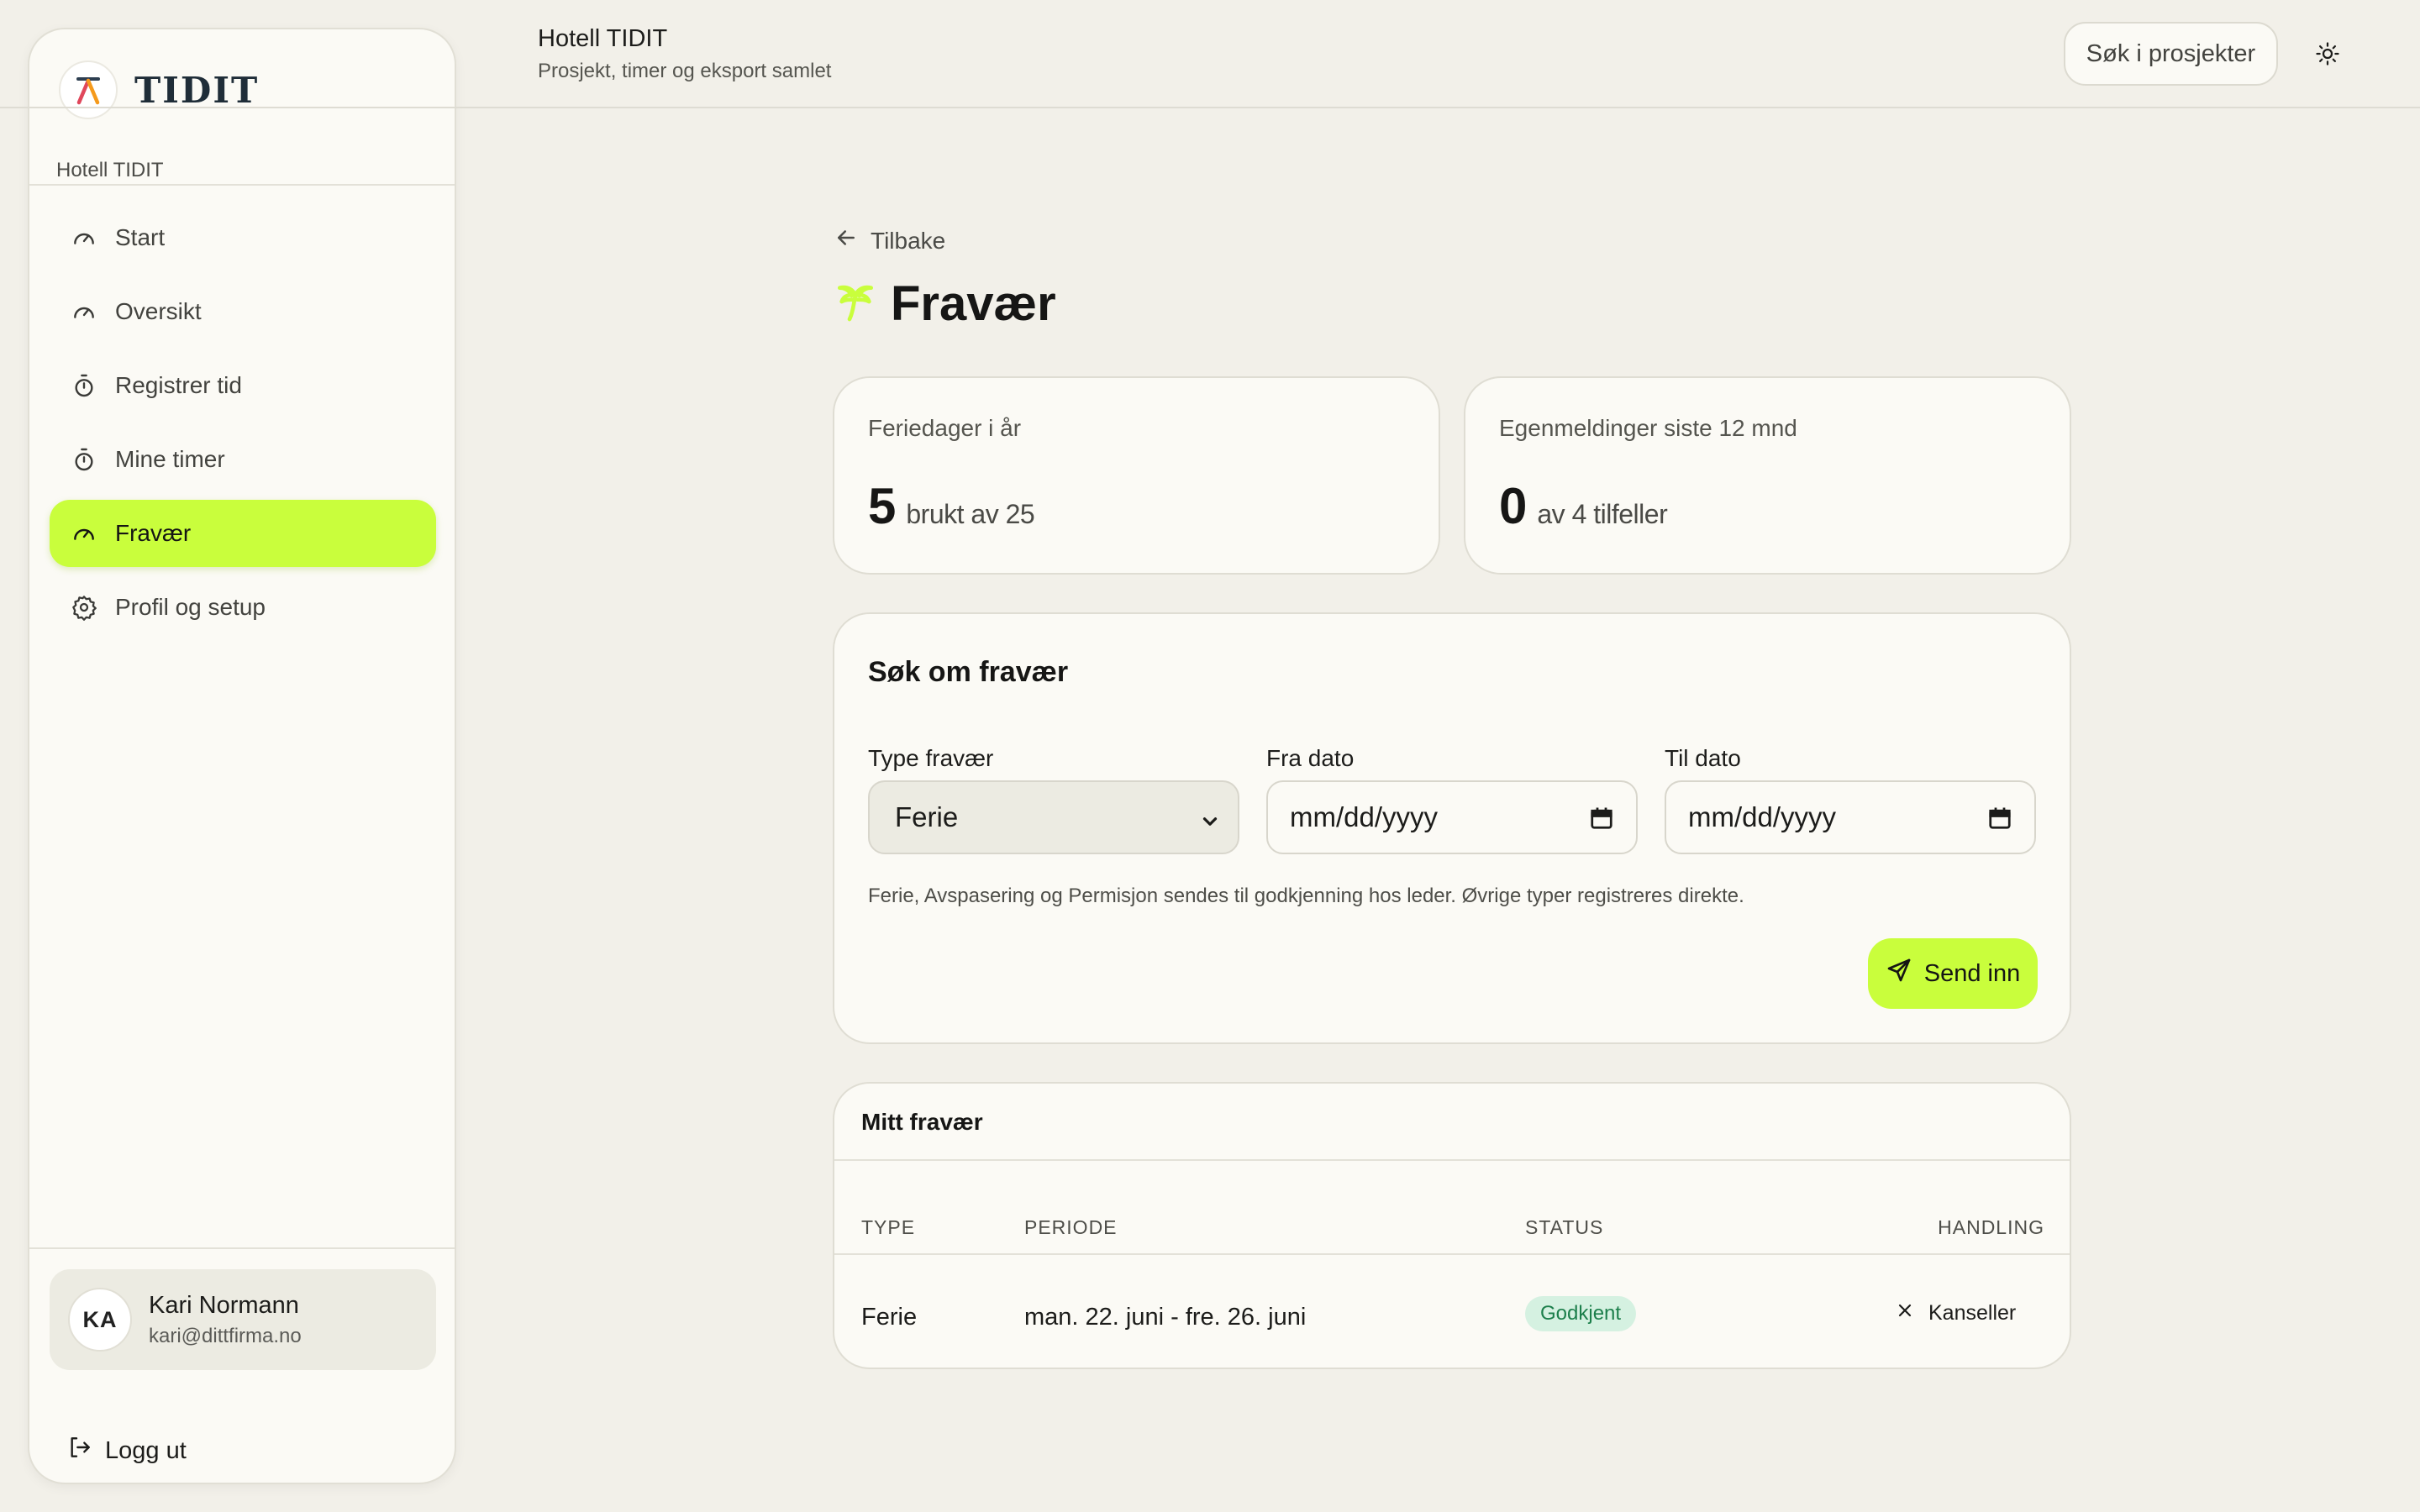 The height and width of the screenshot is (1512, 2420). Describe the element at coordinates (968, 672) in the screenshot. I see `form-title: Søk om fravær` at that location.